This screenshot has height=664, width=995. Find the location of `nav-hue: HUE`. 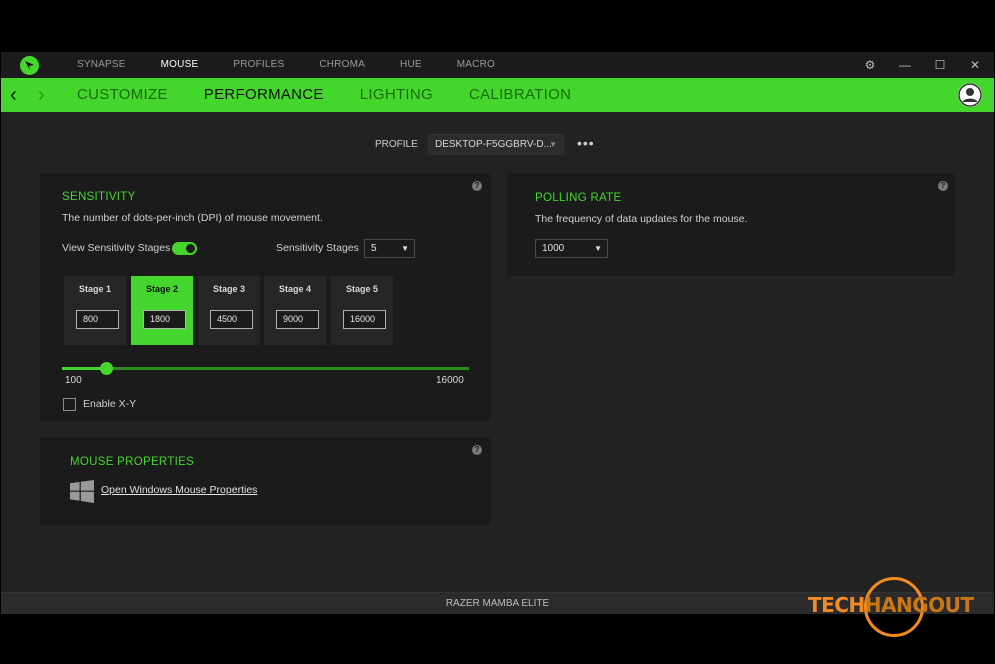

nav-hue: HUE is located at coordinates (411, 65).